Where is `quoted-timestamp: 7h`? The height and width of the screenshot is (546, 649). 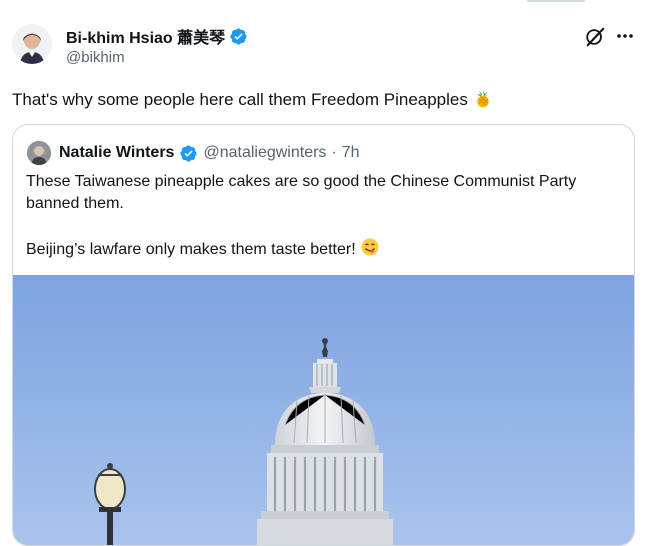
quoted-timestamp: 7h is located at coordinates (351, 153).